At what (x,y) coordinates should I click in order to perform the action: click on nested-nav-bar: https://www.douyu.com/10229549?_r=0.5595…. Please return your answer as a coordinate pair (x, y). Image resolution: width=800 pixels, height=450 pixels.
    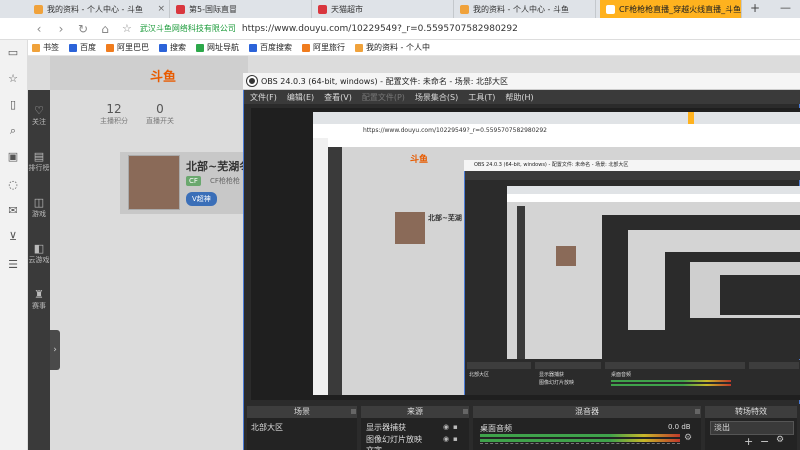
    Looking at the image, I should click on (556, 131).